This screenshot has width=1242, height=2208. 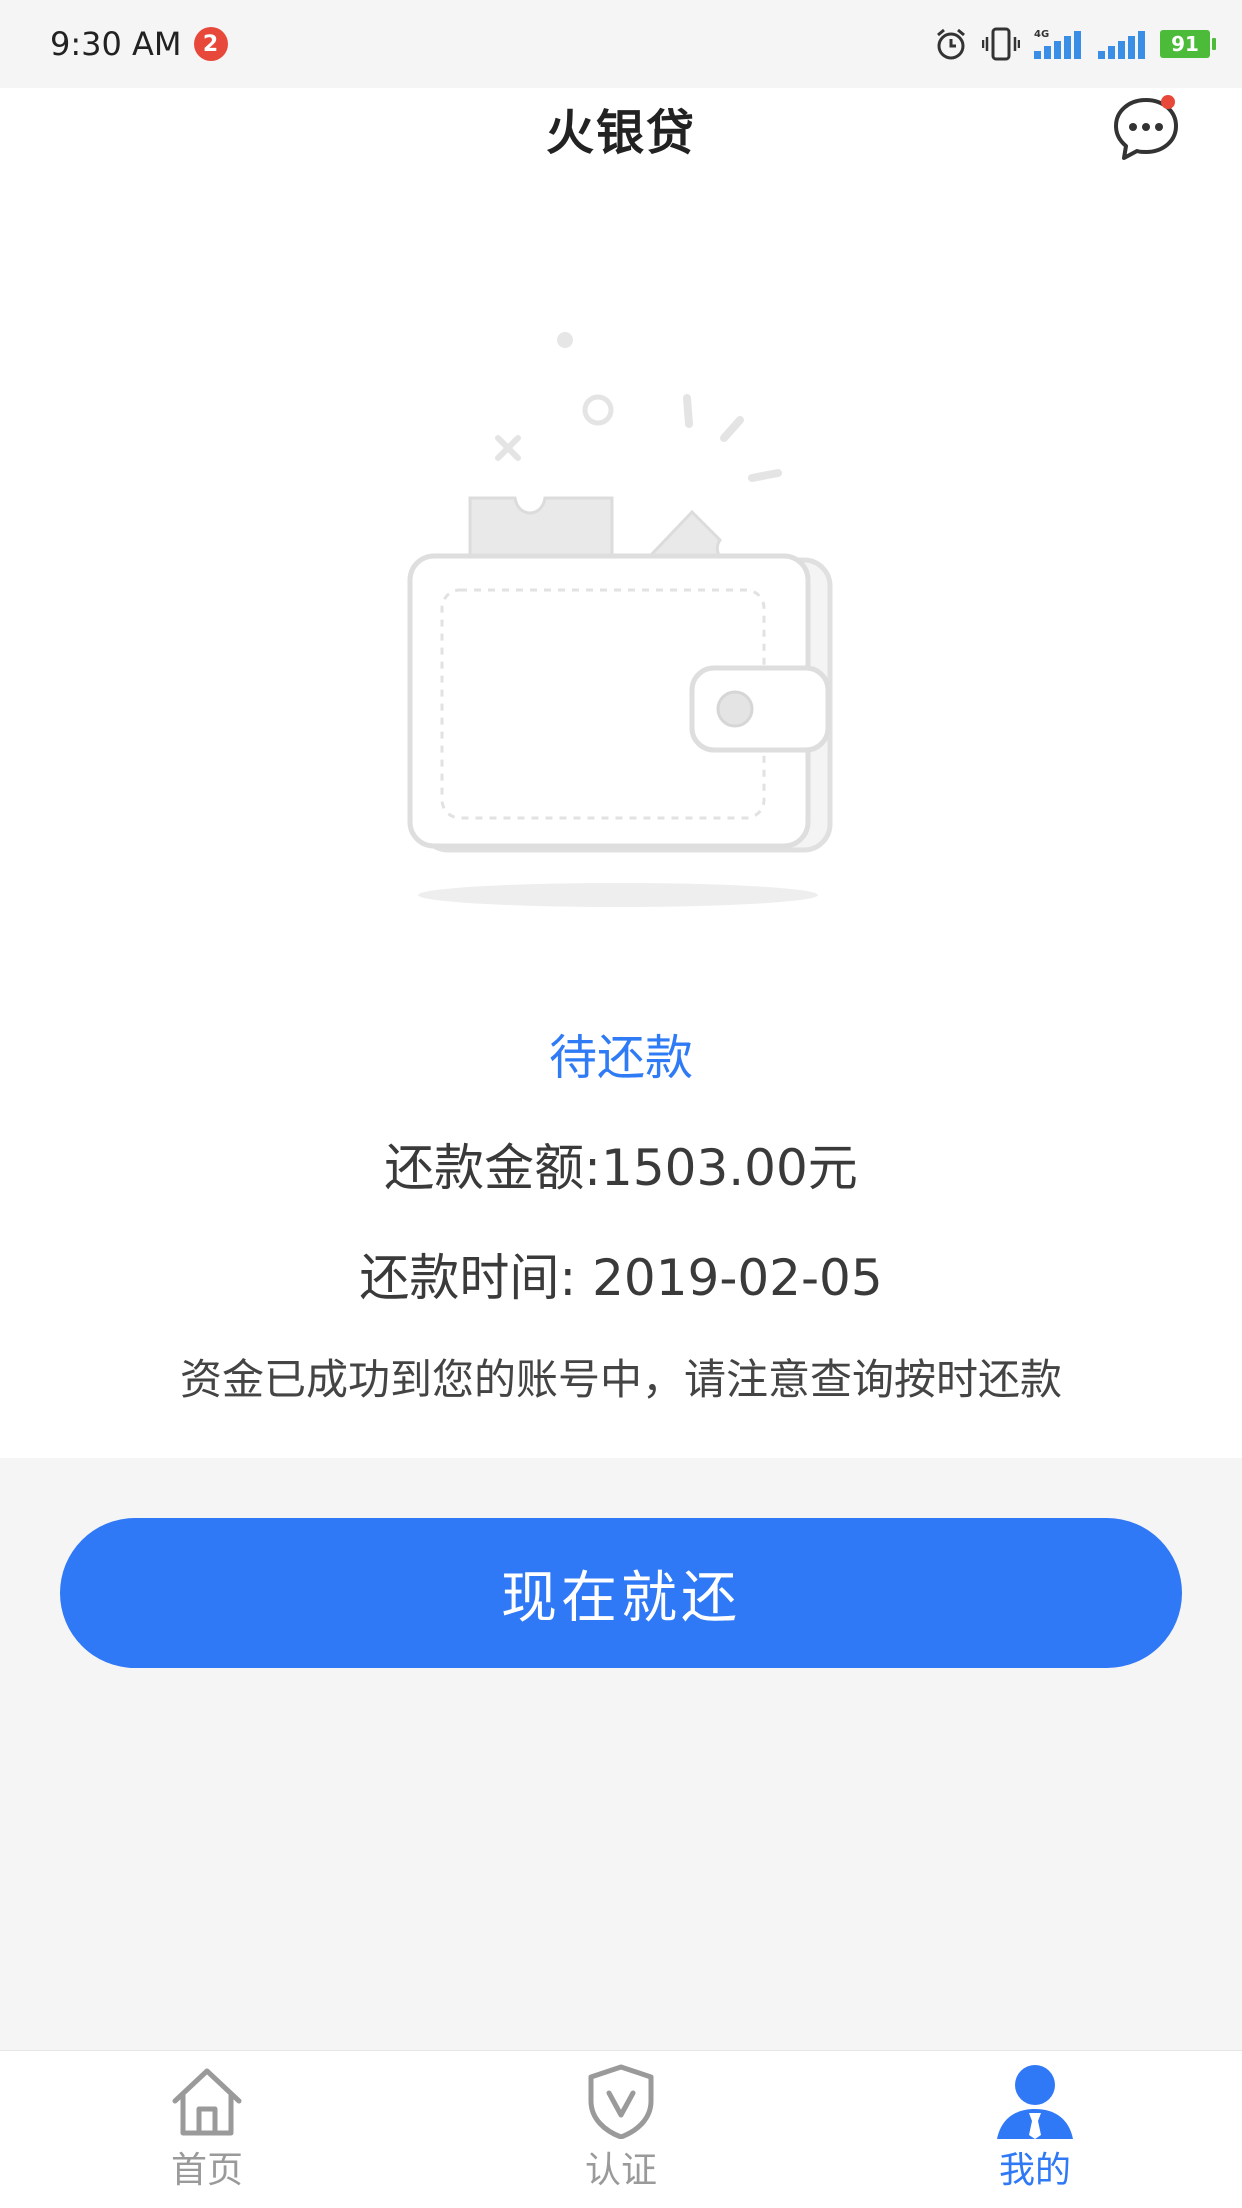 I want to click on bottom-tab-bar: 首页 认证 我的, so click(x=621, y=2129).